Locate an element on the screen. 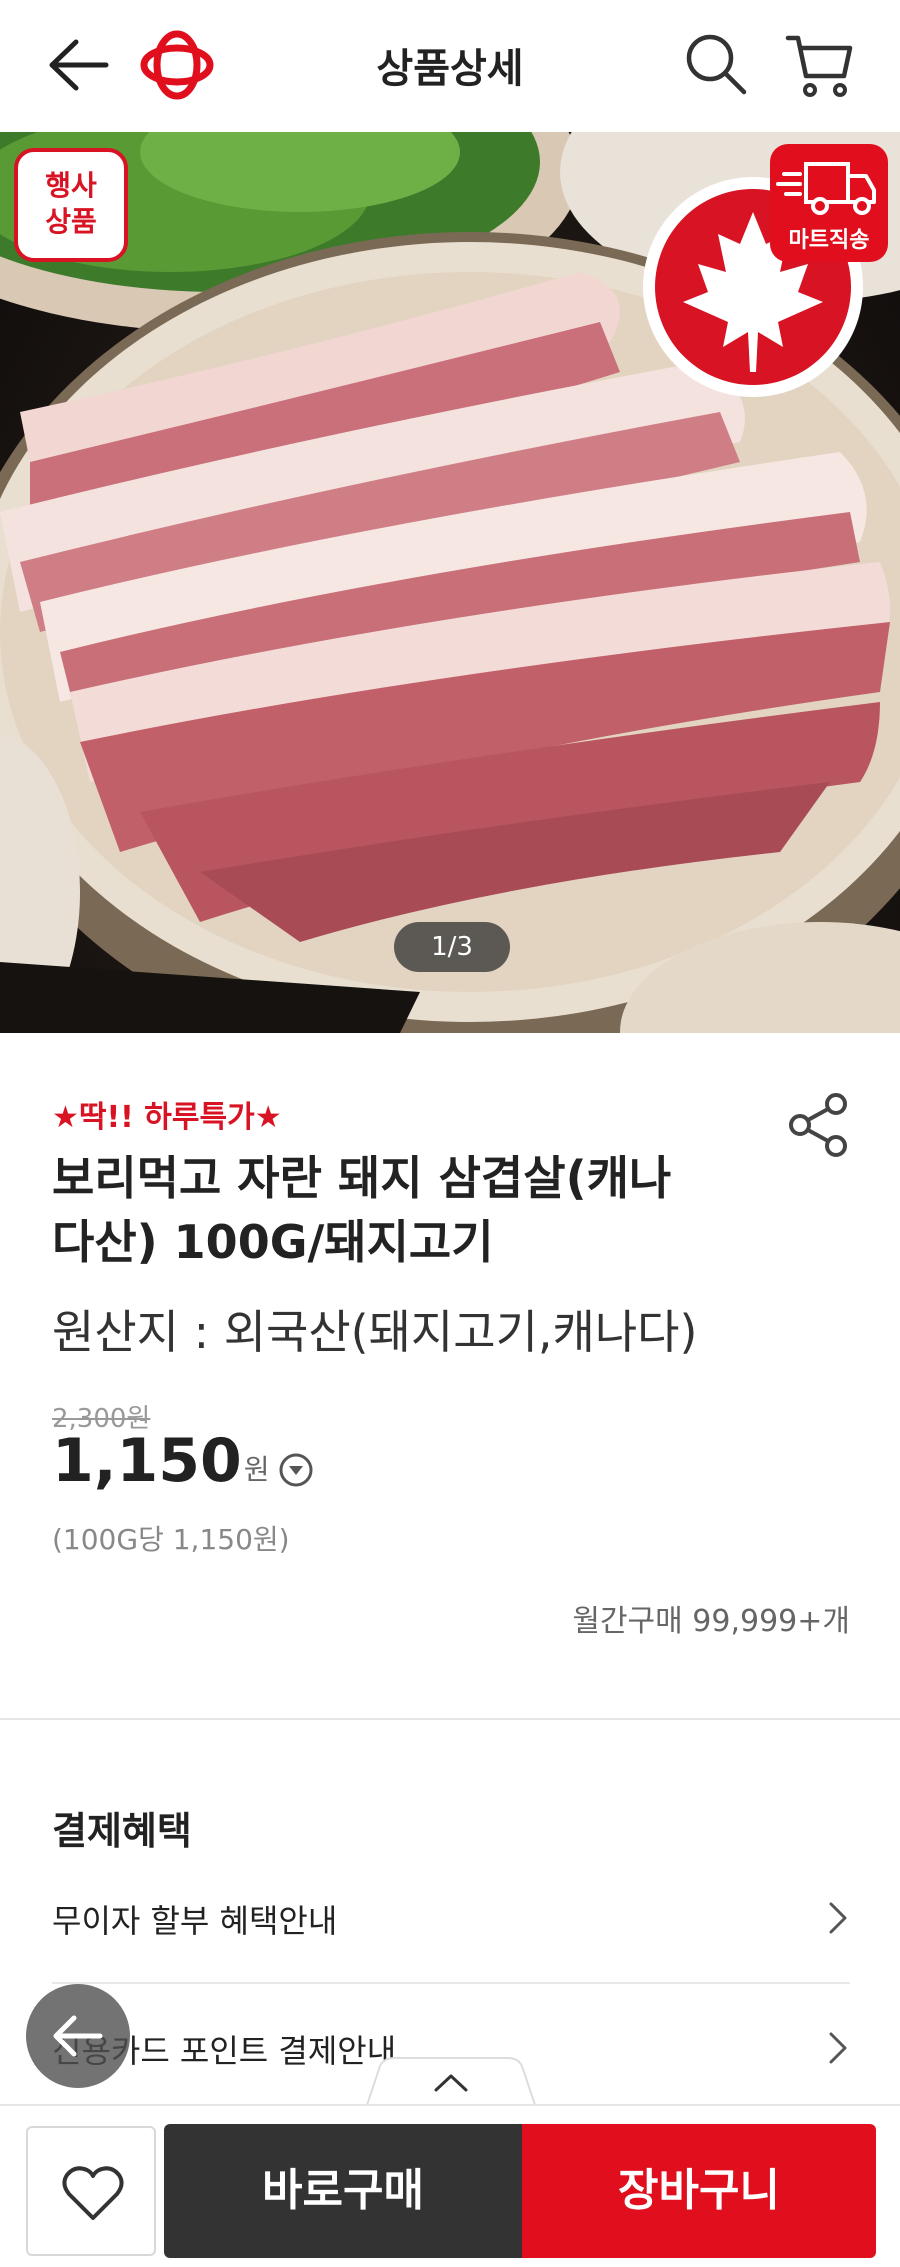 This screenshot has height=2267, width=900. buy-now-button: 바로구매 is located at coordinates (343, 2191).